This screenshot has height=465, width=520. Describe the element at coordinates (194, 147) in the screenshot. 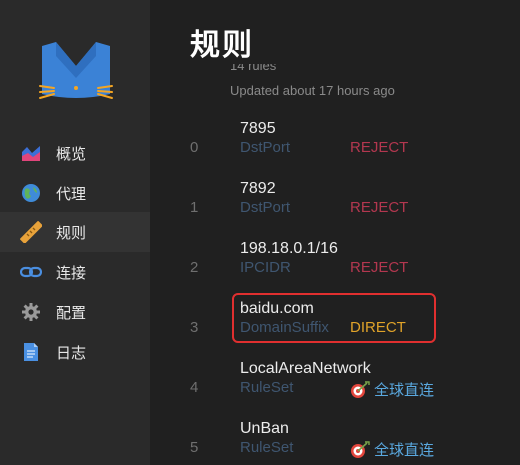

I see `rule-index: 0` at that location.